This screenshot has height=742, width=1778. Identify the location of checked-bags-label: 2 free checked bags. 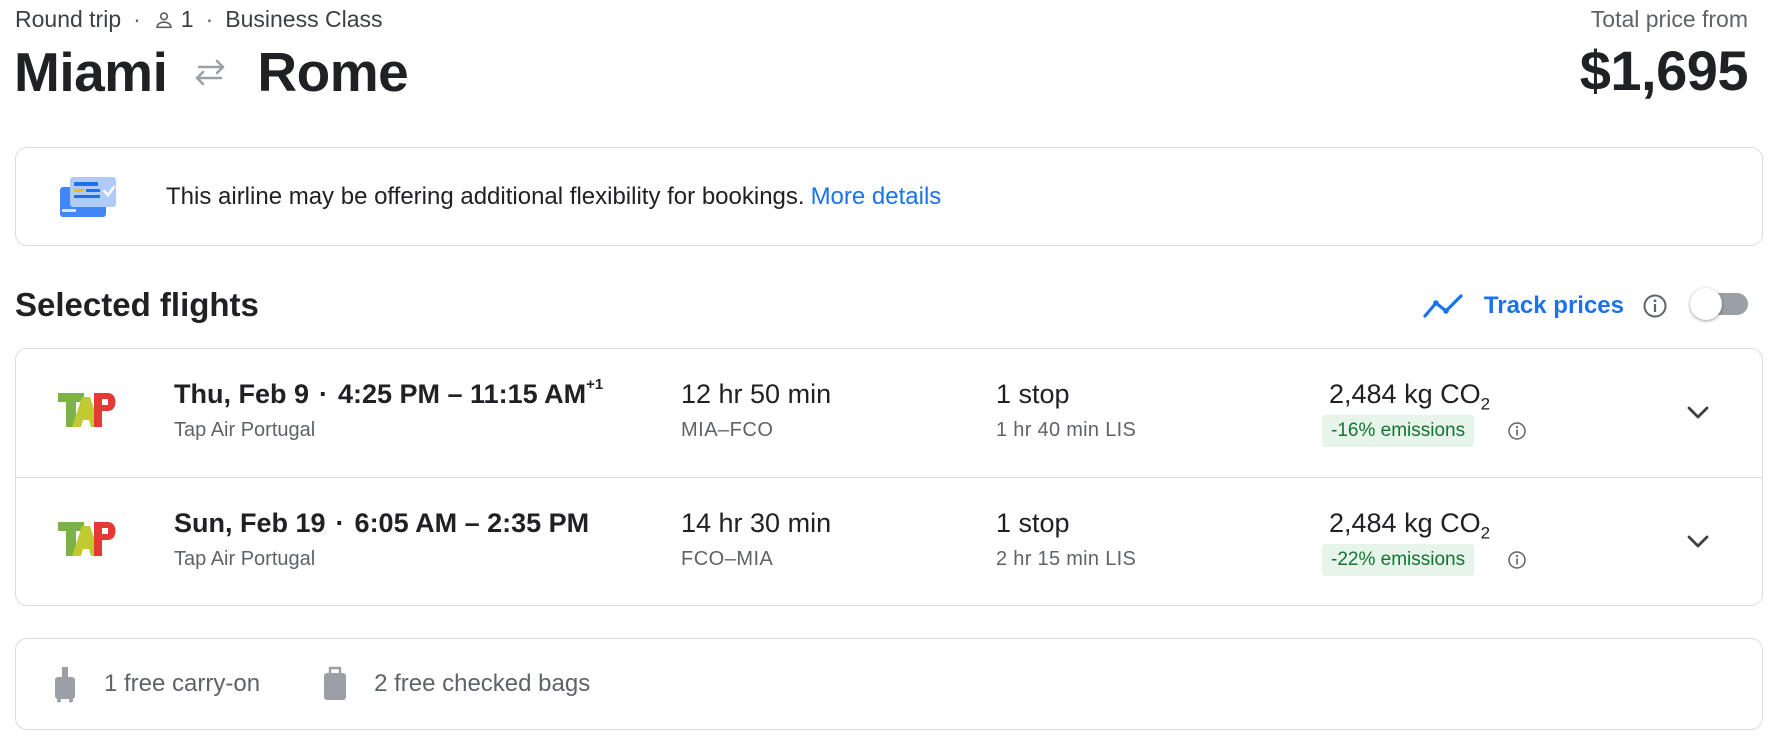
(482, 683).